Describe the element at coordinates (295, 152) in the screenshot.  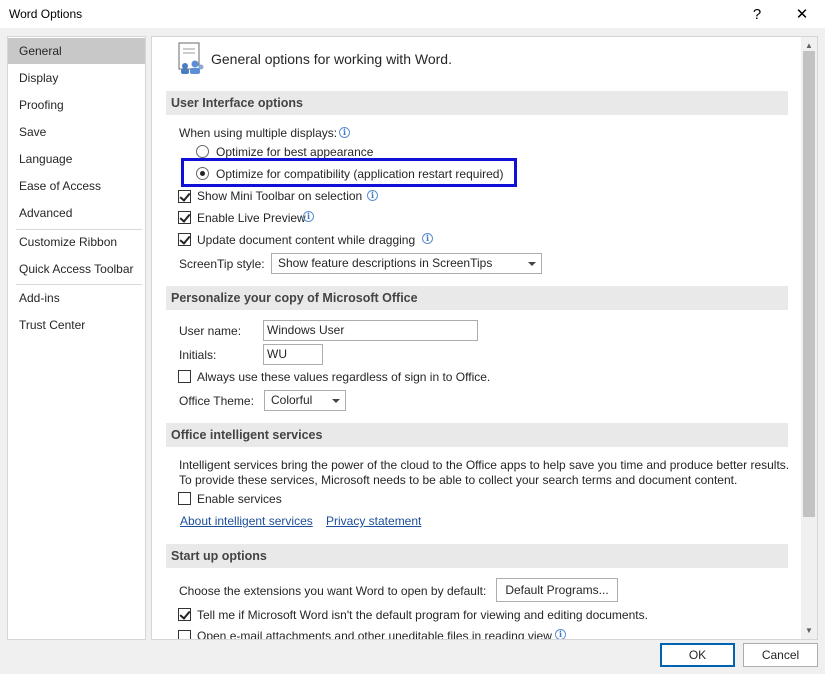
I see `radio-best-appearance-label: Optimize for best appearance` at that location.